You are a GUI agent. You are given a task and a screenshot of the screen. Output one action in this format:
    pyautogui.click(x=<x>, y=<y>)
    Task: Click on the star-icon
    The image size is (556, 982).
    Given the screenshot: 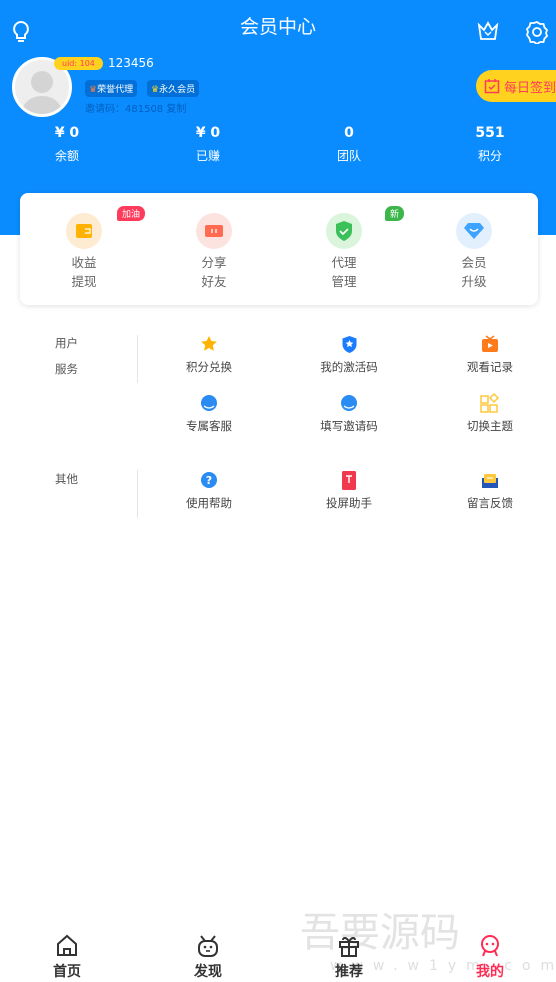 What is the action you would take?
    pyautogui.click(x=209, y=344)
    